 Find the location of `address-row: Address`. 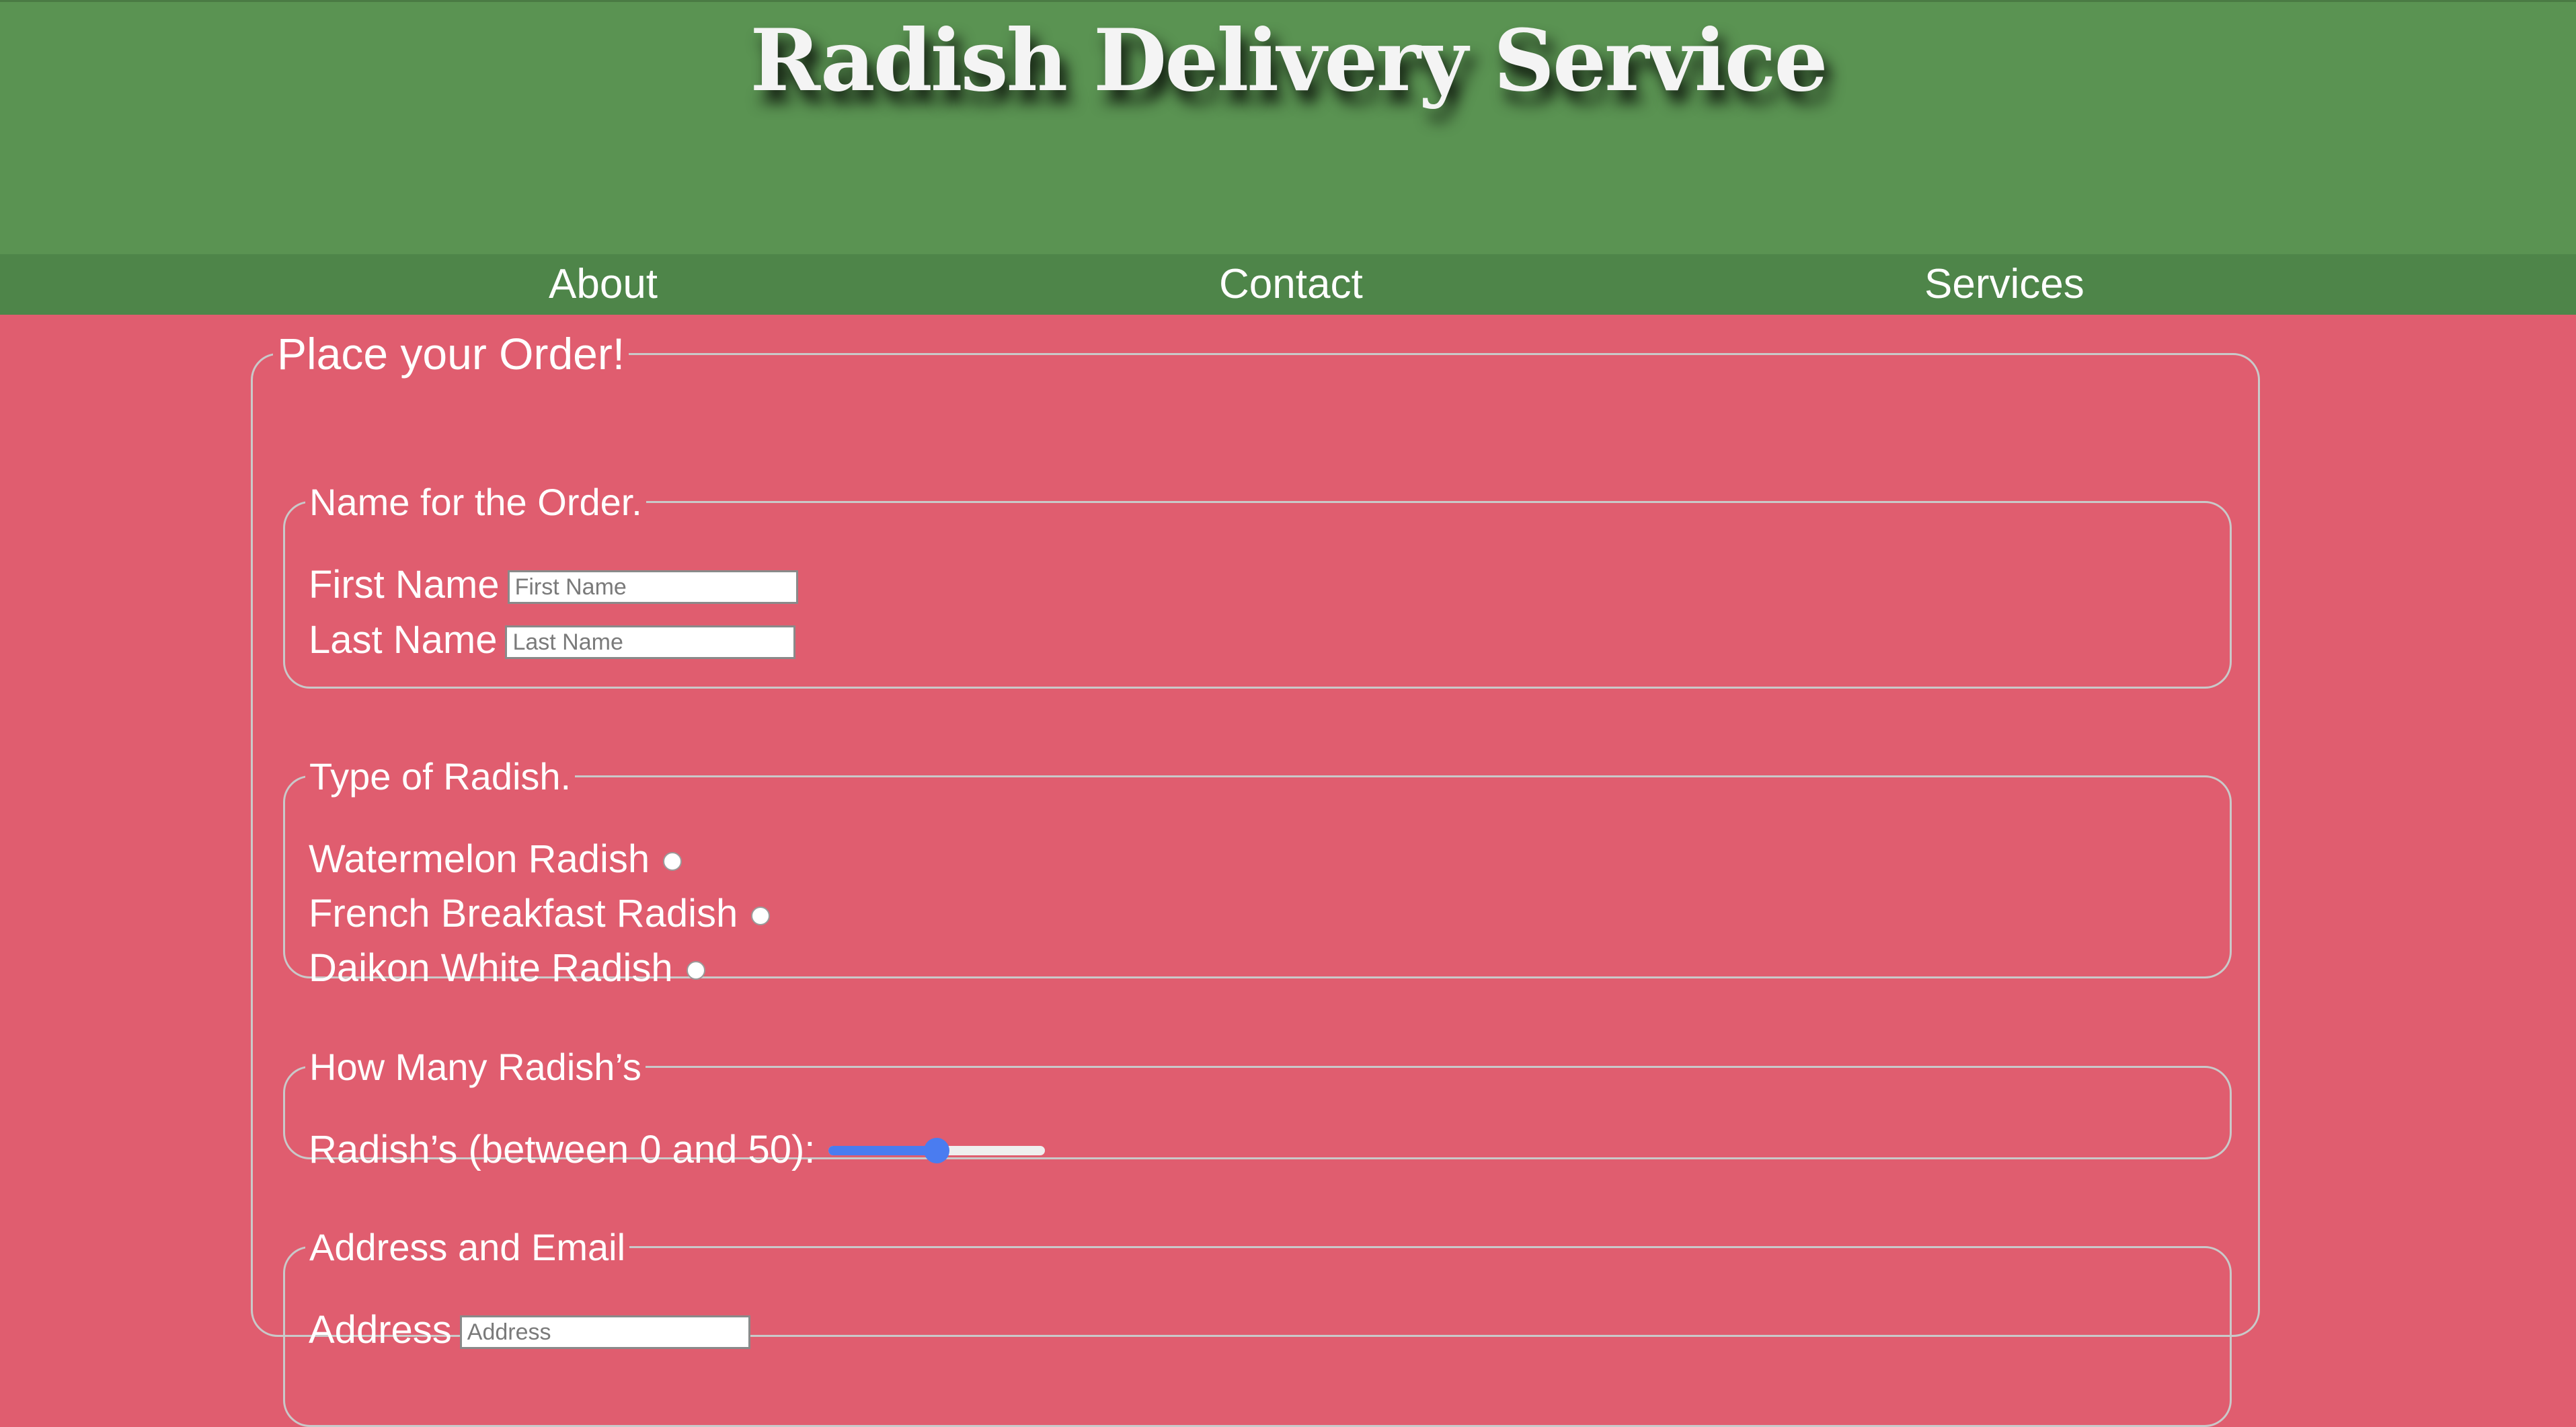

address-row: Address is located at coordinates (529, 1330).